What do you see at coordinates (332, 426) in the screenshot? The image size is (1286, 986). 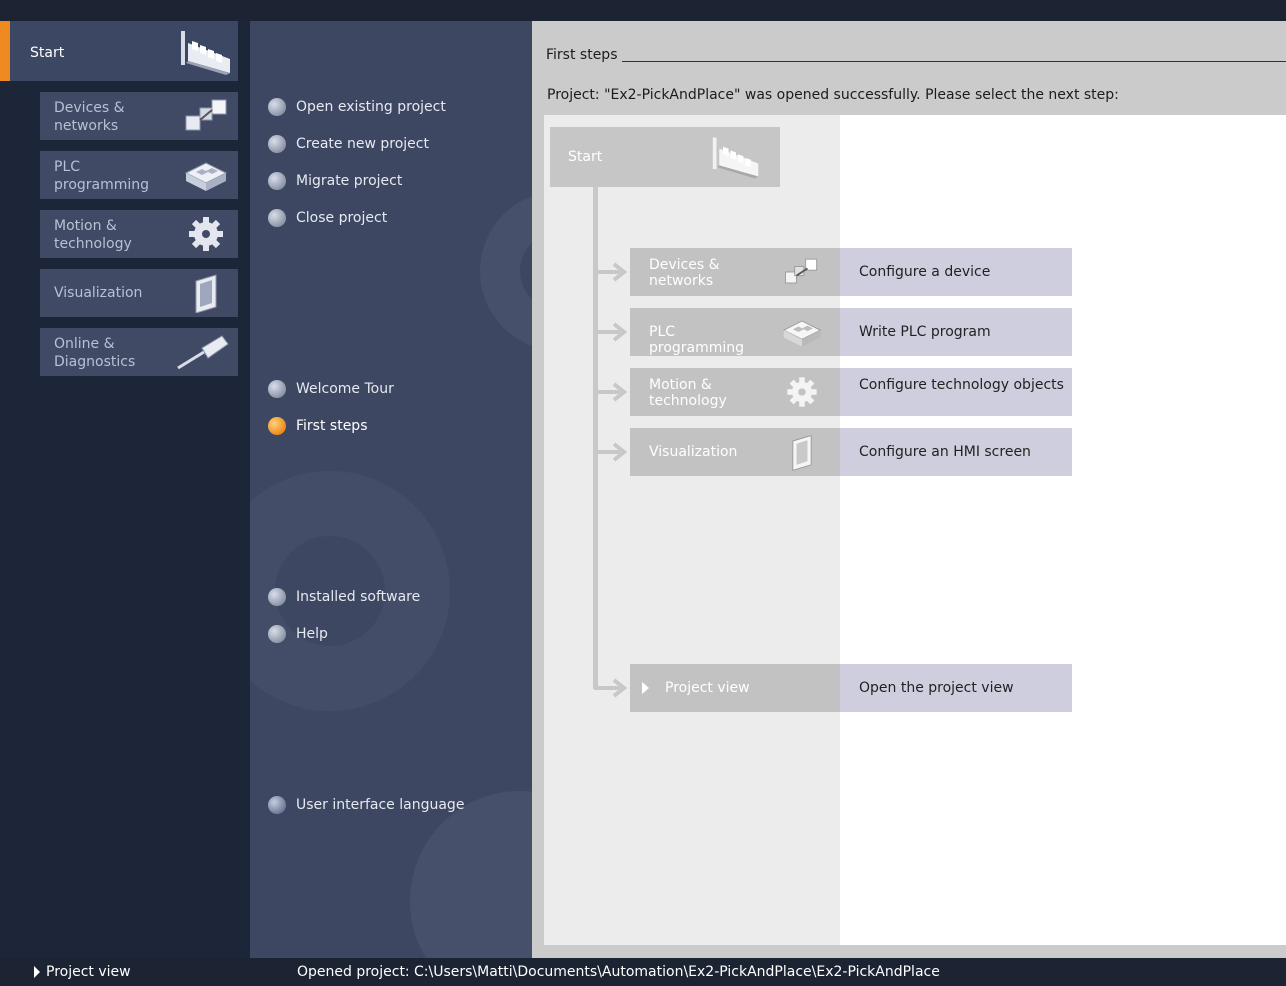 I see `action-label: First steps` at bounding box center [332, 426].